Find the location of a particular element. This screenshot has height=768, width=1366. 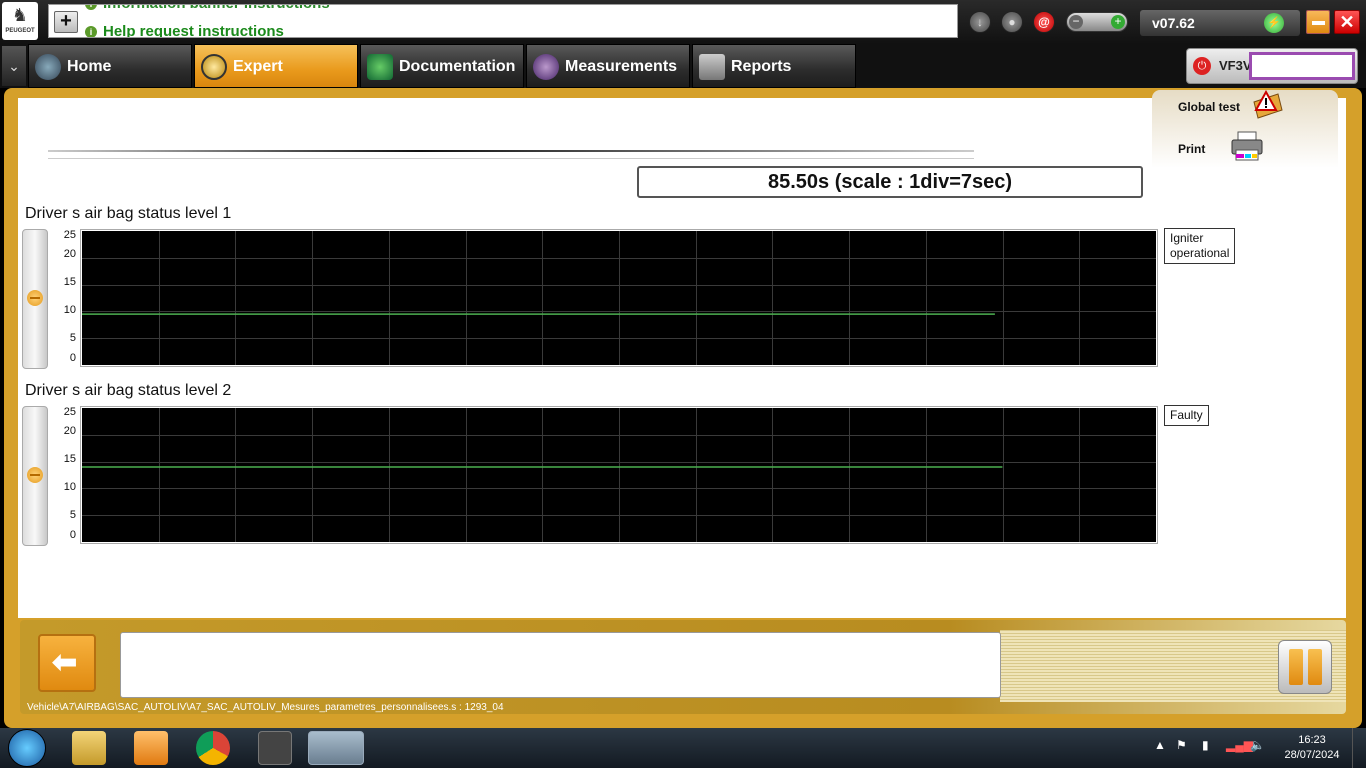

chart-1-frame is located at coordinates (619, 298).